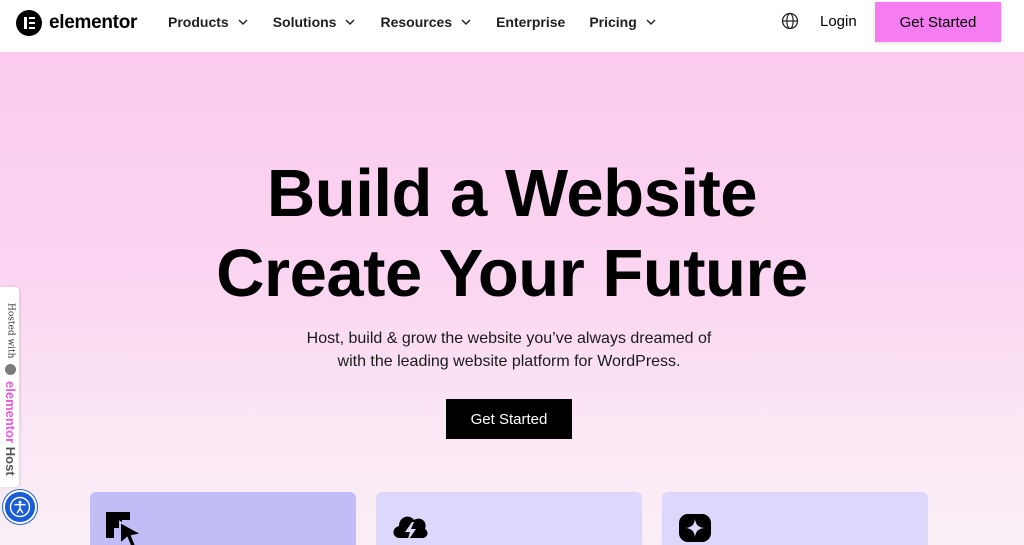 The height and width of the screenshot is (545, 1024). I want to click on nav-item-label: Solutions, so click(304, 22).